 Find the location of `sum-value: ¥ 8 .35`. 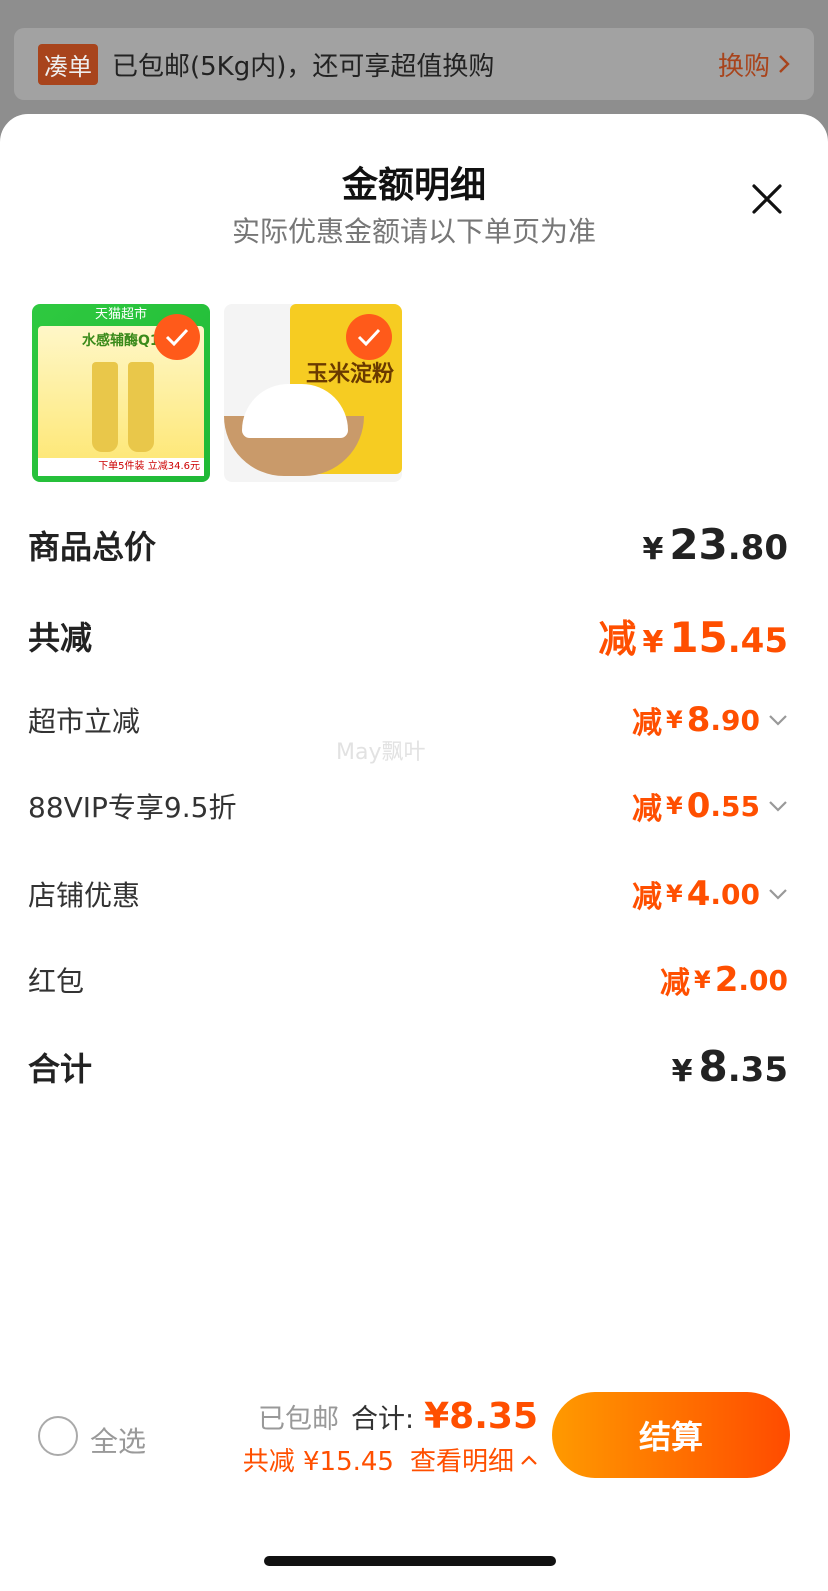

sum-value: ¥ 8 .35 is located at coordinates (730, 1066).